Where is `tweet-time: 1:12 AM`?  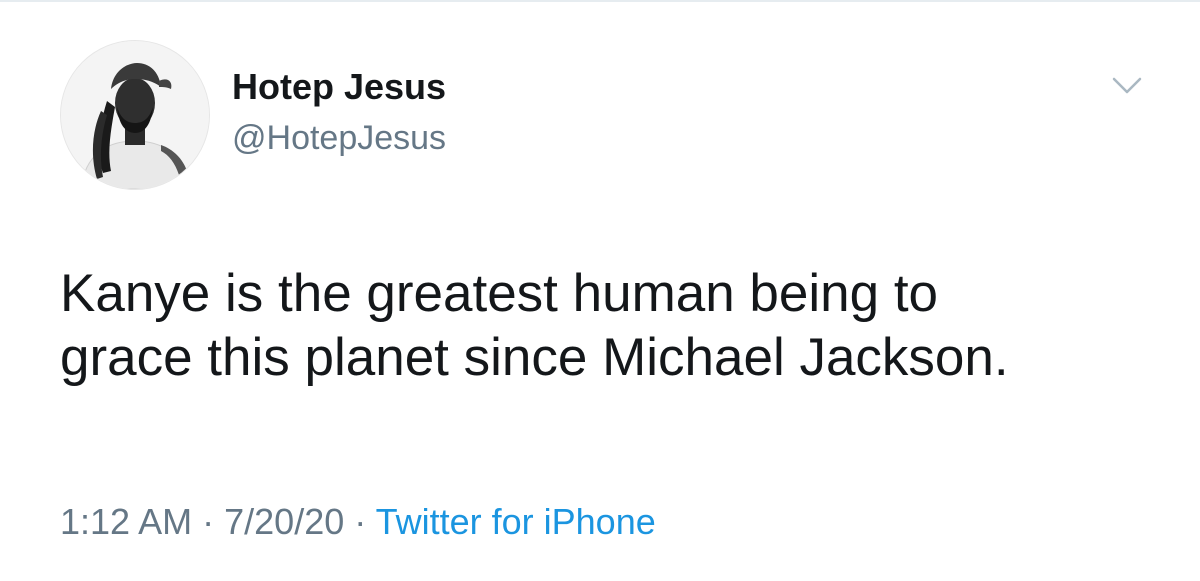
tweet-time: 1:12 AM is located at coordinates (126, 521).